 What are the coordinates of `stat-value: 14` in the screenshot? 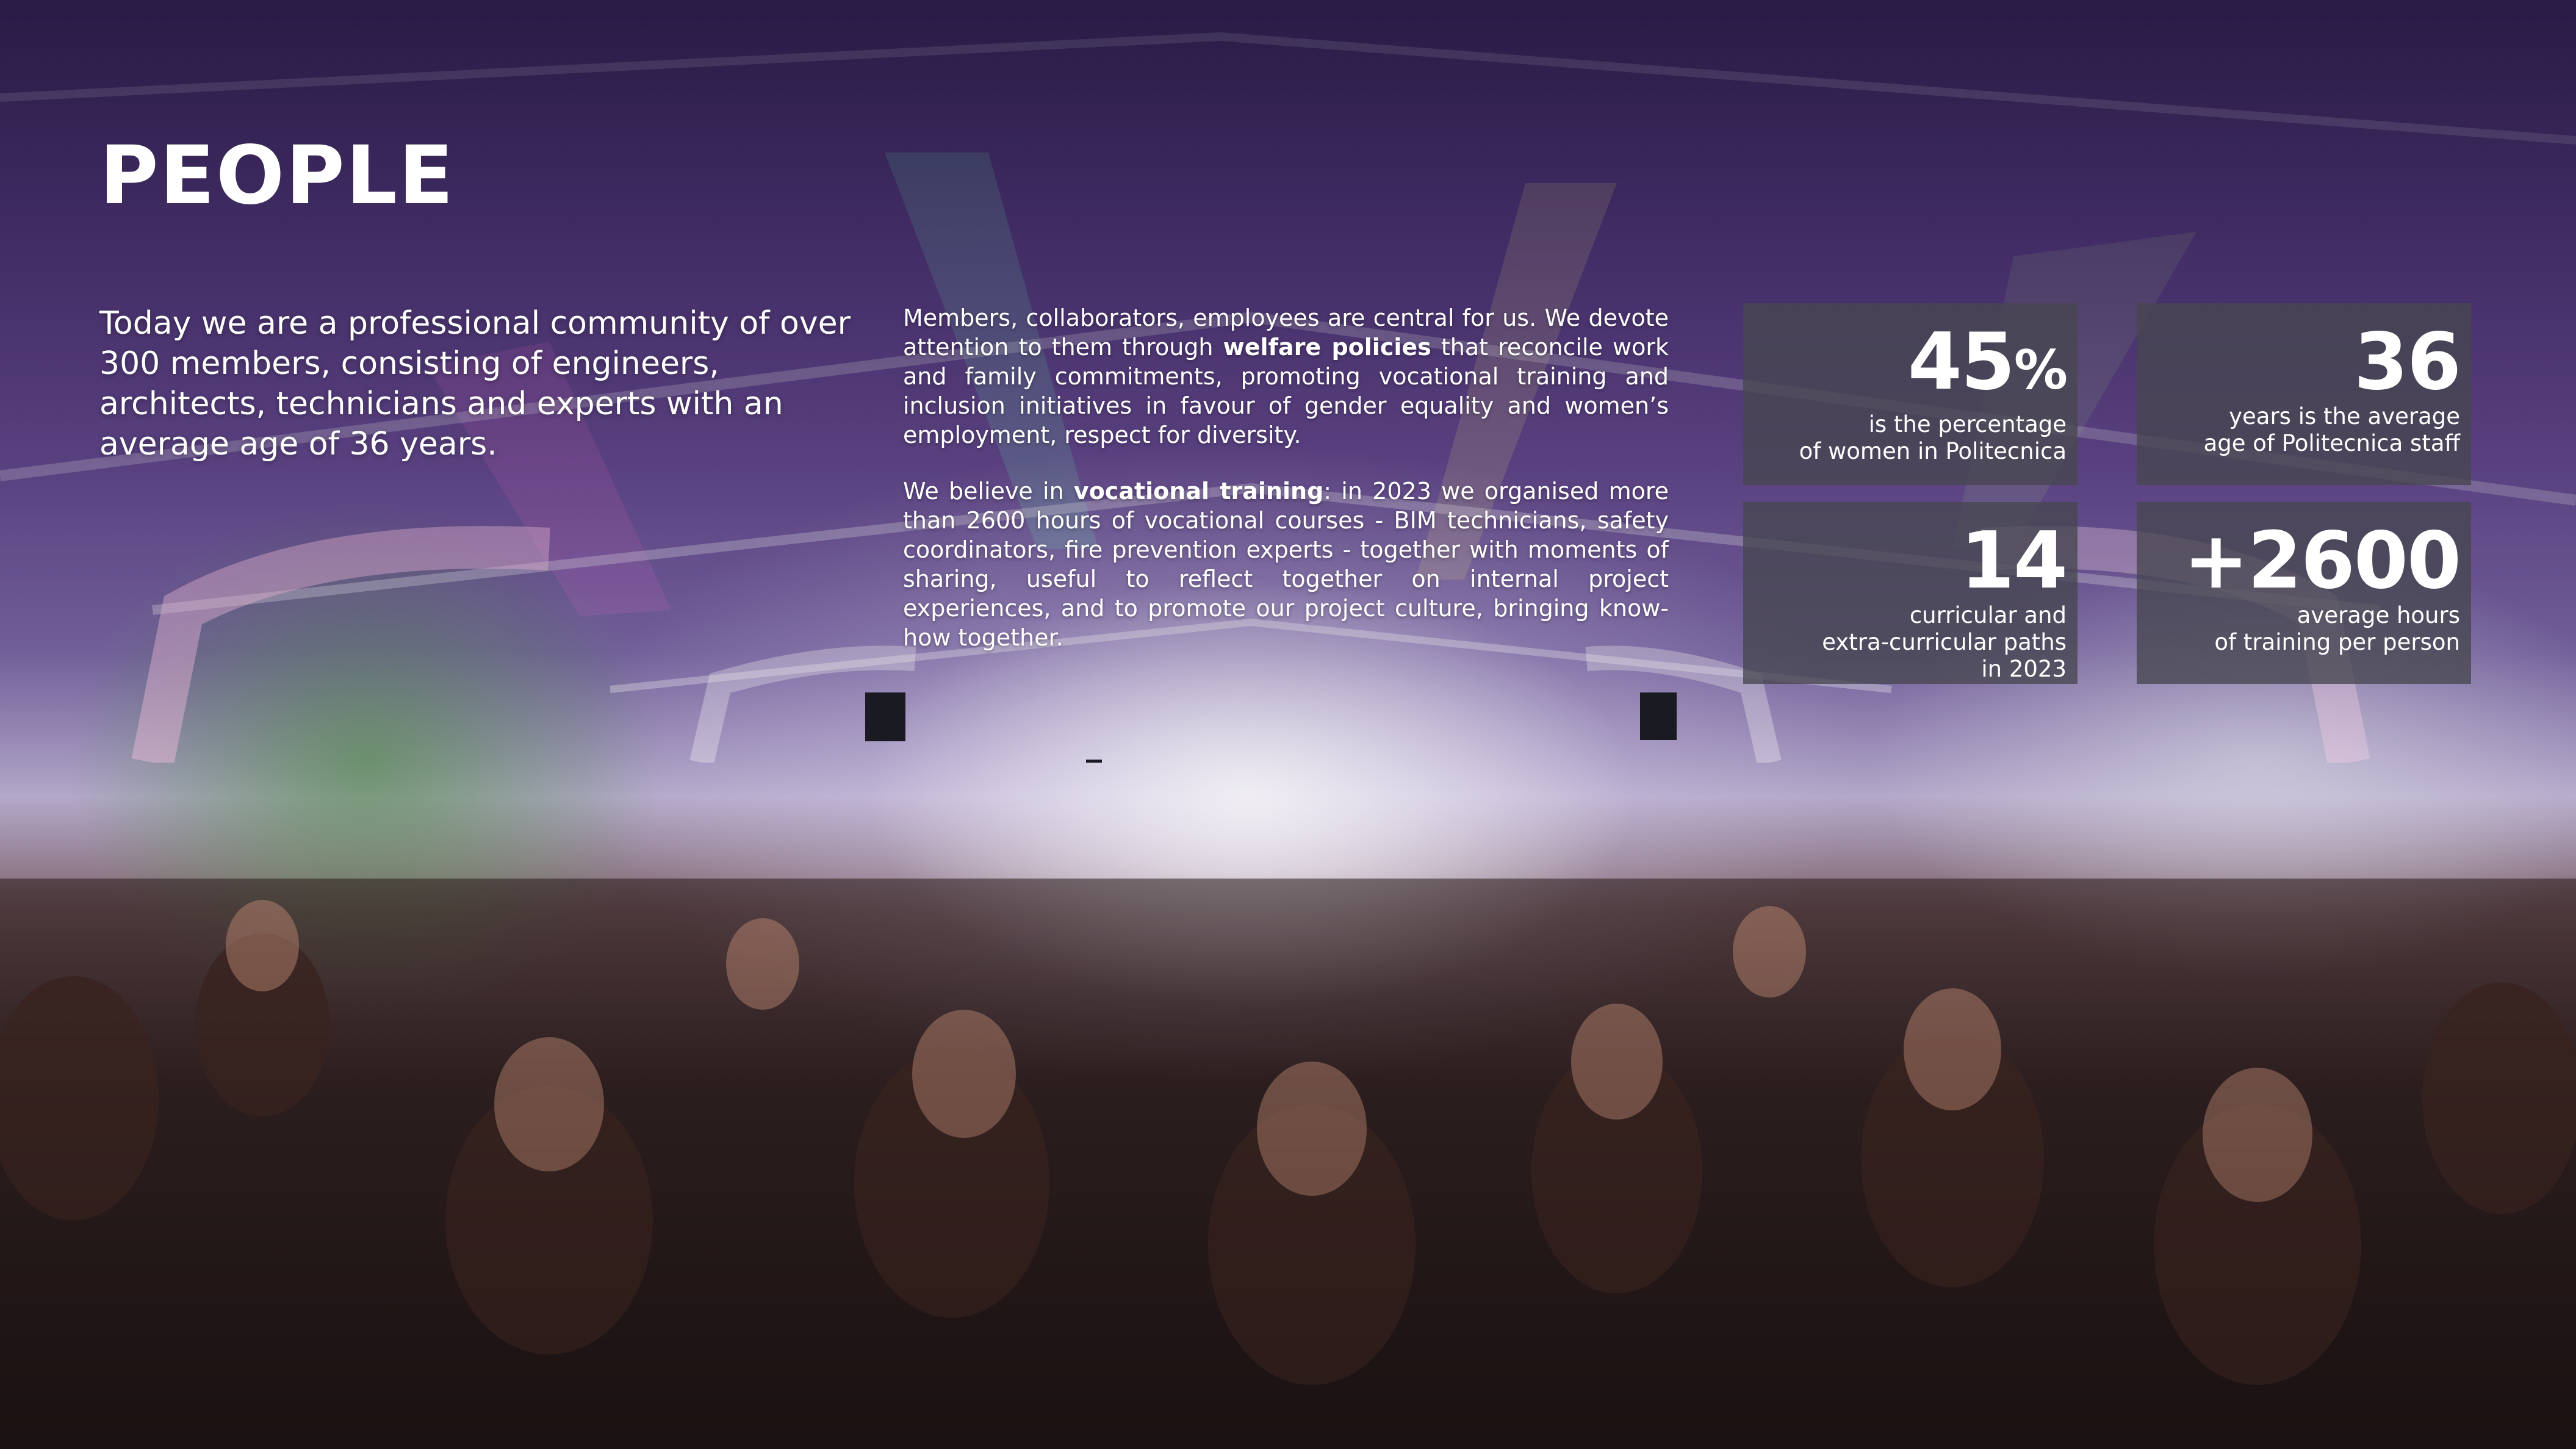 It's located at (2014, 561).